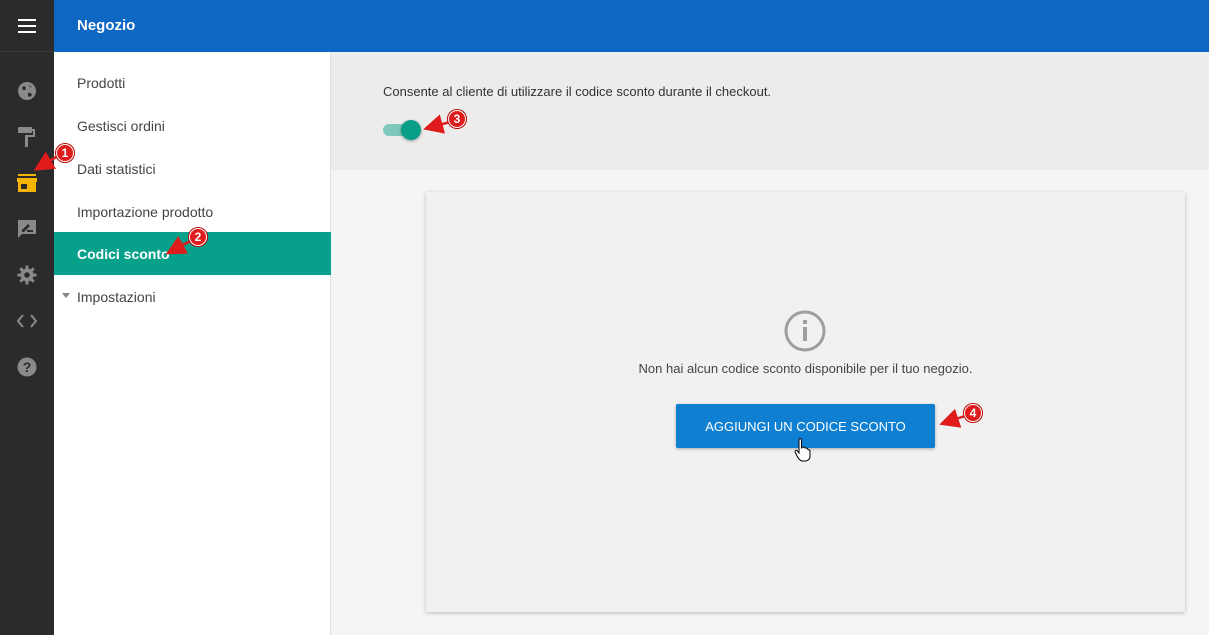 The image size is (1209, 635). Describe the element at coordinates (973, 413) in the screenshot. I see `annotation-badge-4: 4` at that location.